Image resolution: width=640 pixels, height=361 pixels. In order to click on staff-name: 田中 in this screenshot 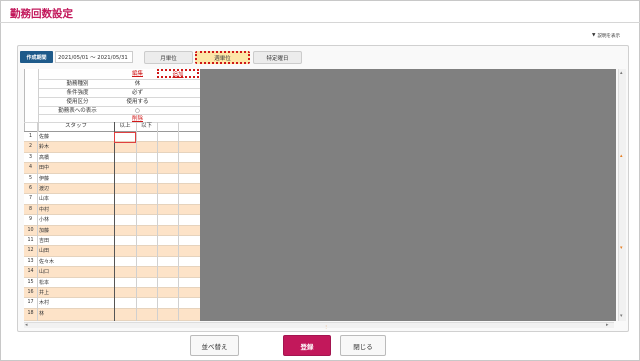, I will do `click(44, 168)`.